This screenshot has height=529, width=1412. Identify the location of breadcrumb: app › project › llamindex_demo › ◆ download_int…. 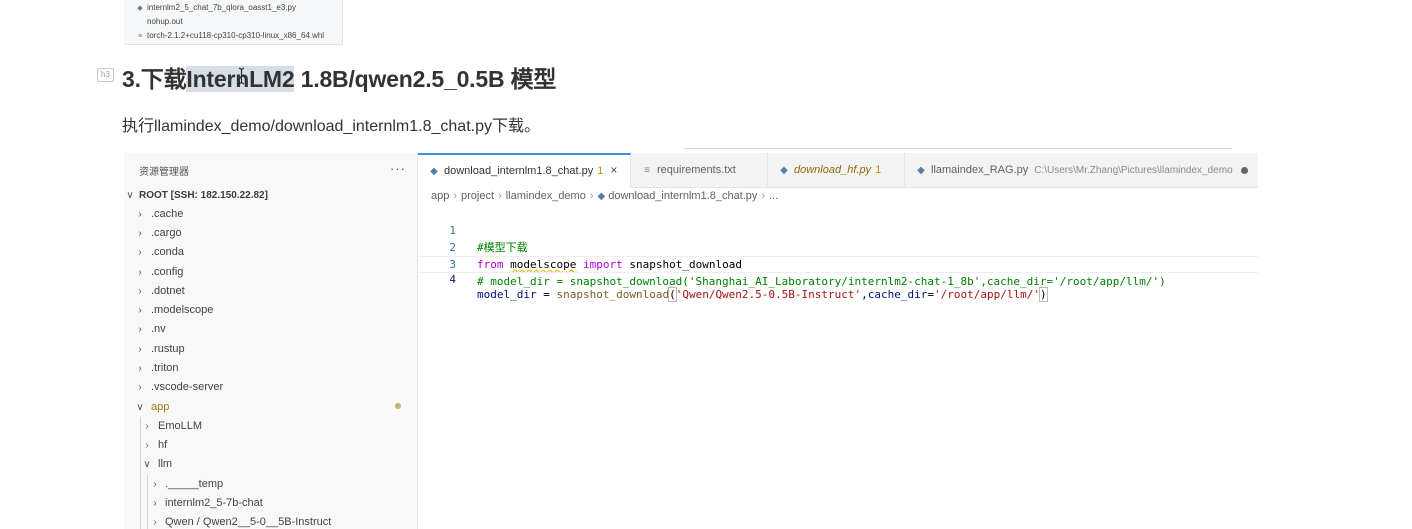
(604, 196).